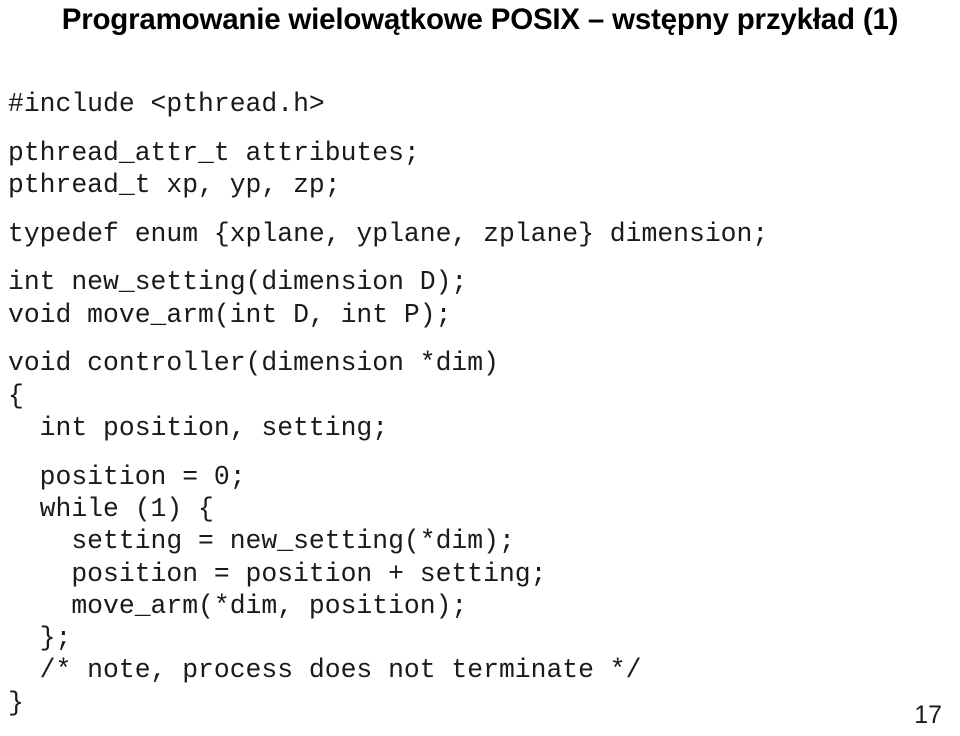 Image resolution: width=960 pixels, height=736 pixels. I want to click on code-line: move_arm(*dim, position);, so click(238, 605).